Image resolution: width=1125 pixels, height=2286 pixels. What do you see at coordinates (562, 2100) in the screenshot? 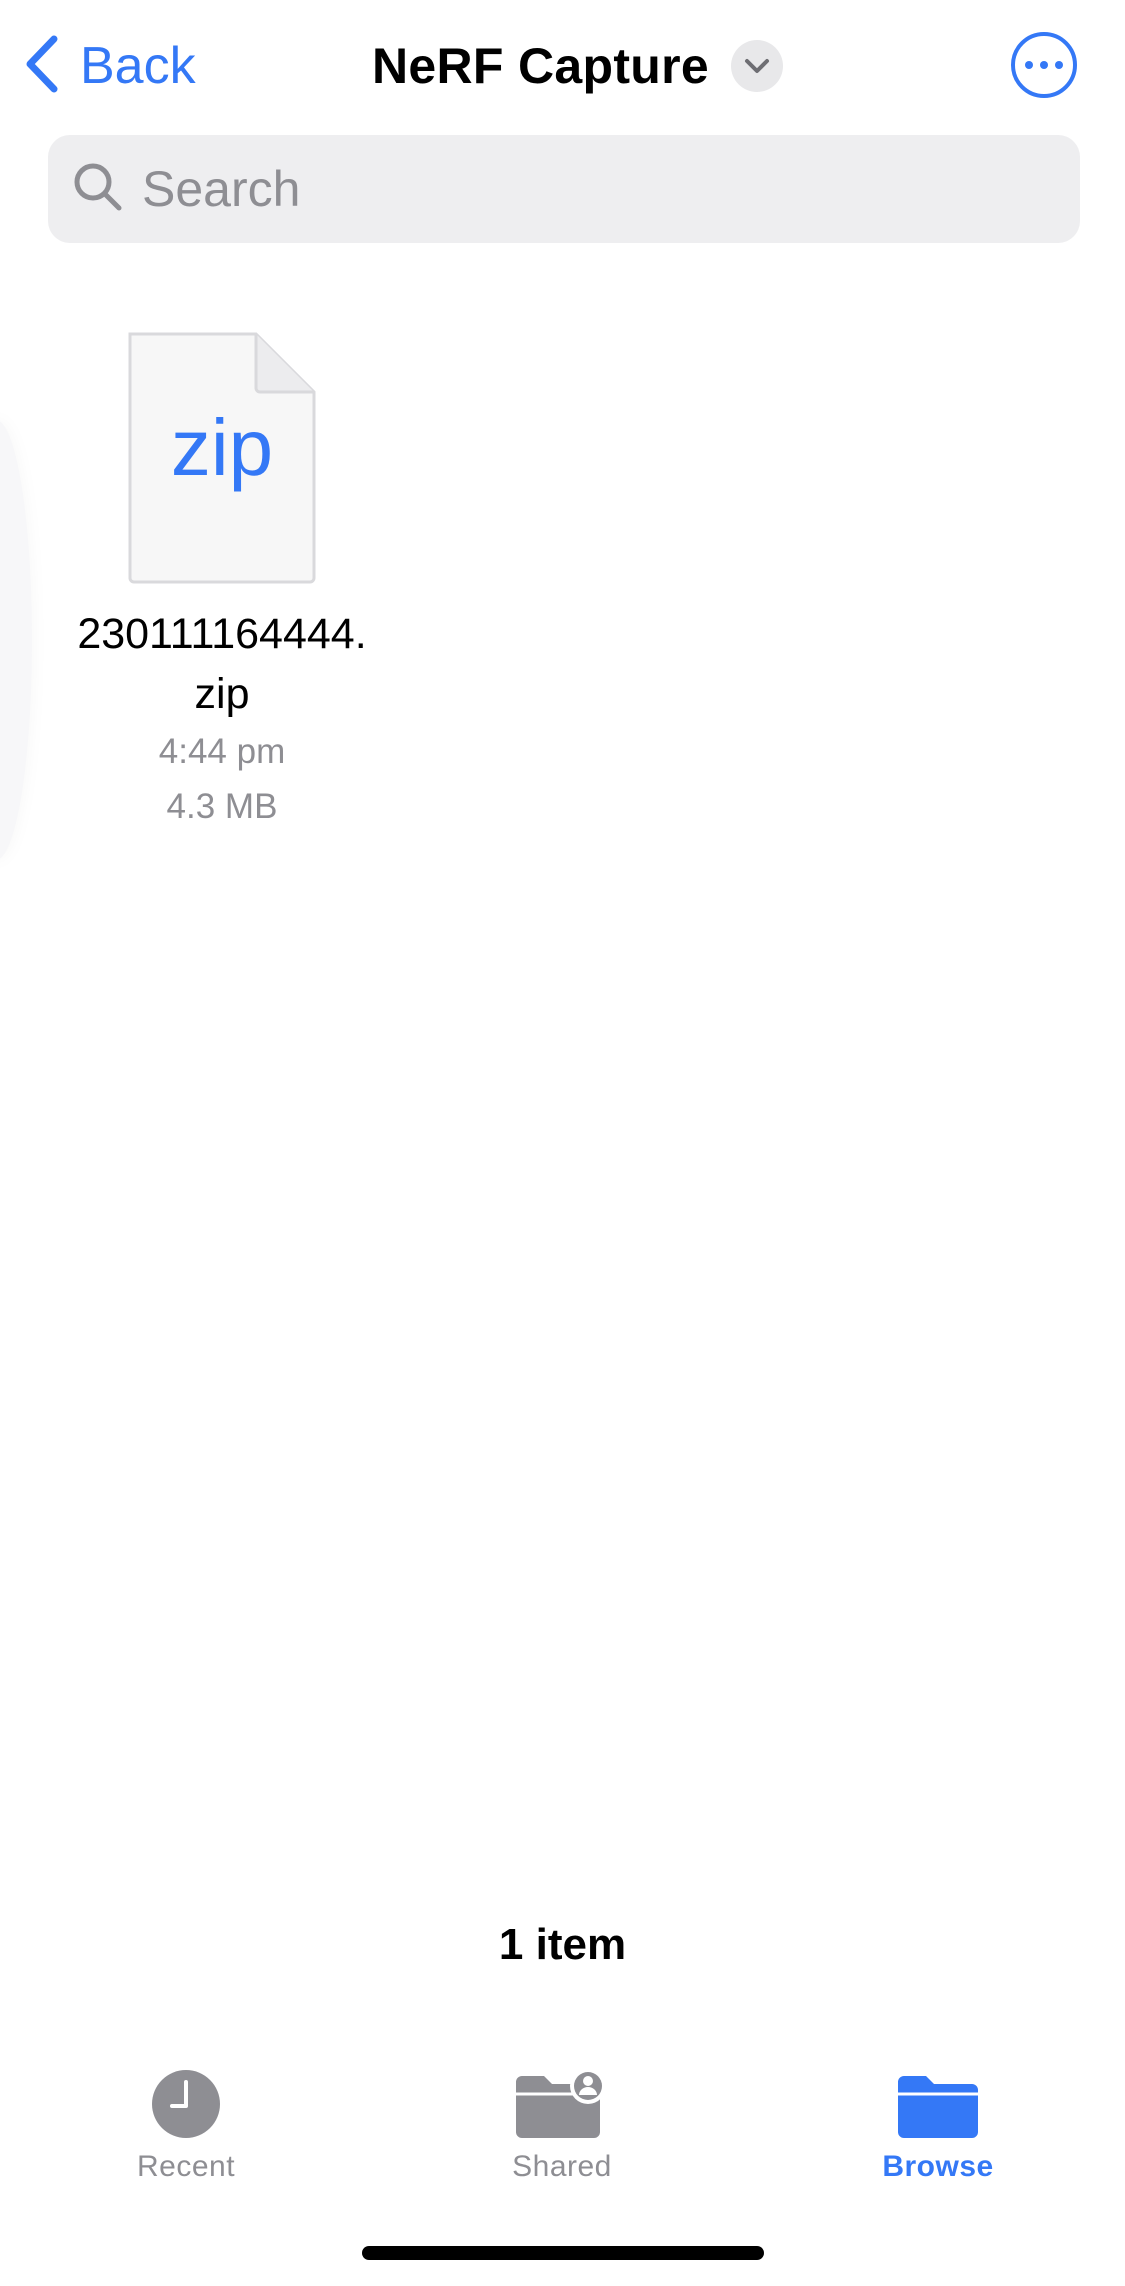
I see `shared-folder-icon` at bounding box center [562, 2100].